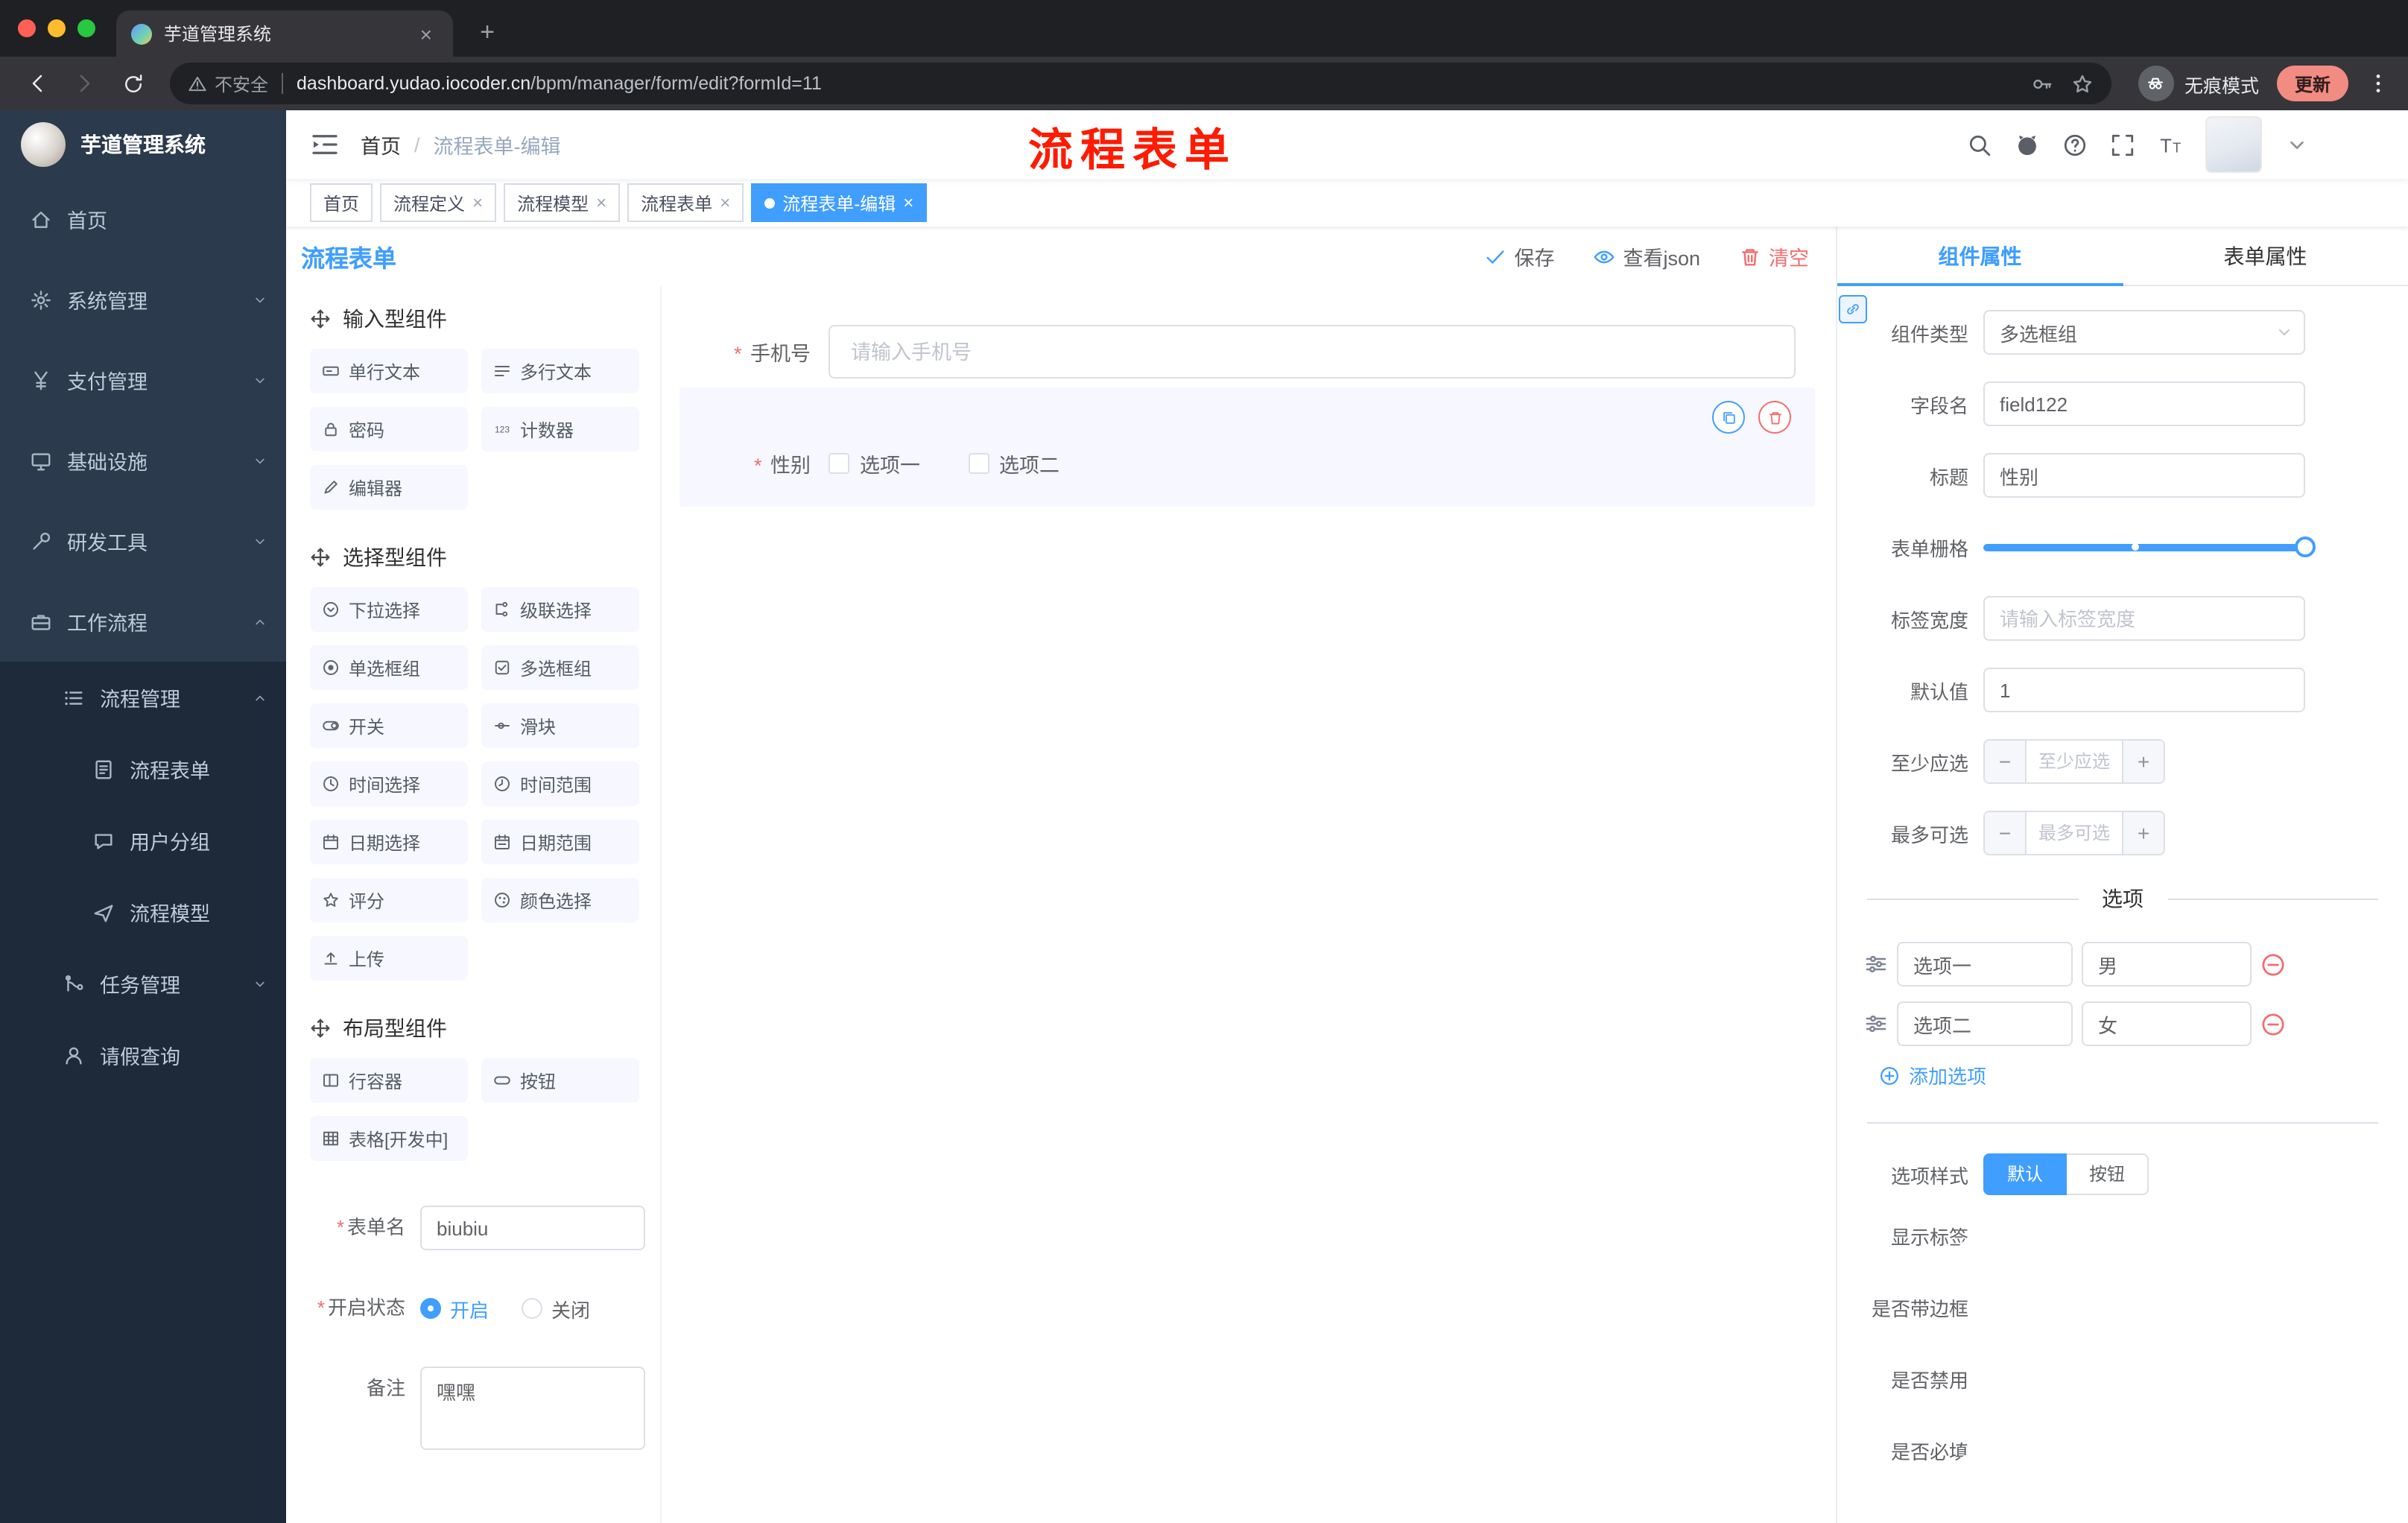 The width and height of the screenshot is (2408, 1523). Describe the element at coordinates (532, 1228) in the screenshot. I see `form-name-input` at that location.